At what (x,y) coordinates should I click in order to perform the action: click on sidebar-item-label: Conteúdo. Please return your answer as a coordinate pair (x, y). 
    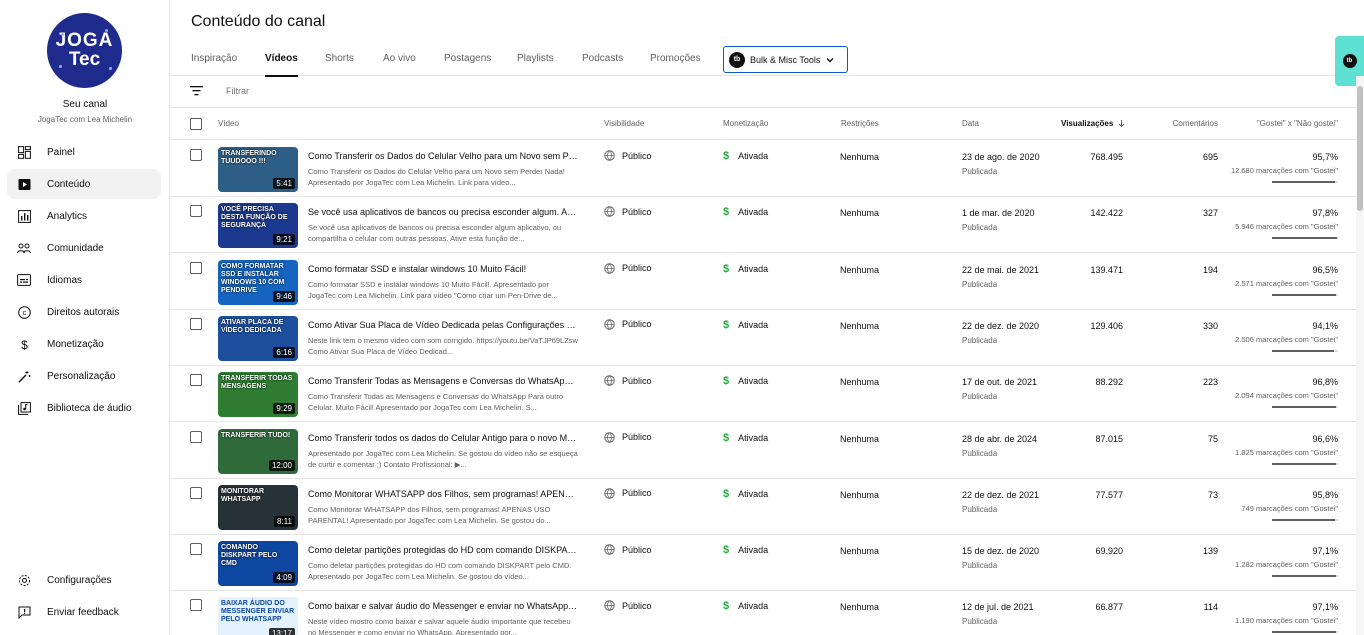
    Looking at the image, I should click on (69, 184).